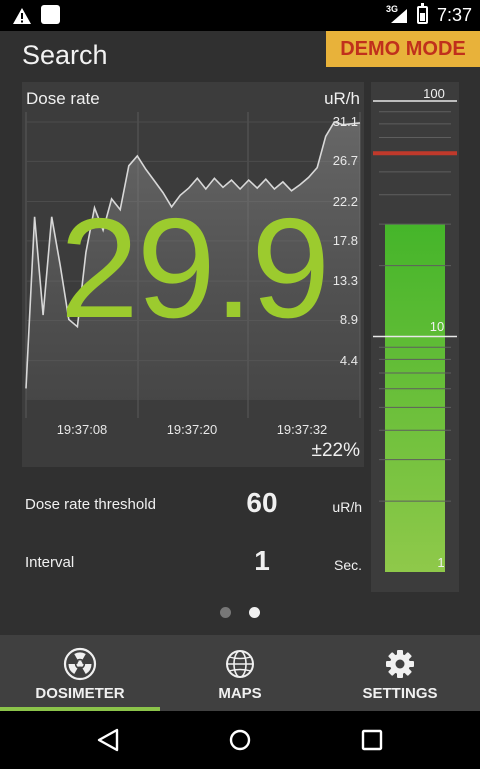  I want to click on status-bar: 3G 7:37, so click(240, 15).